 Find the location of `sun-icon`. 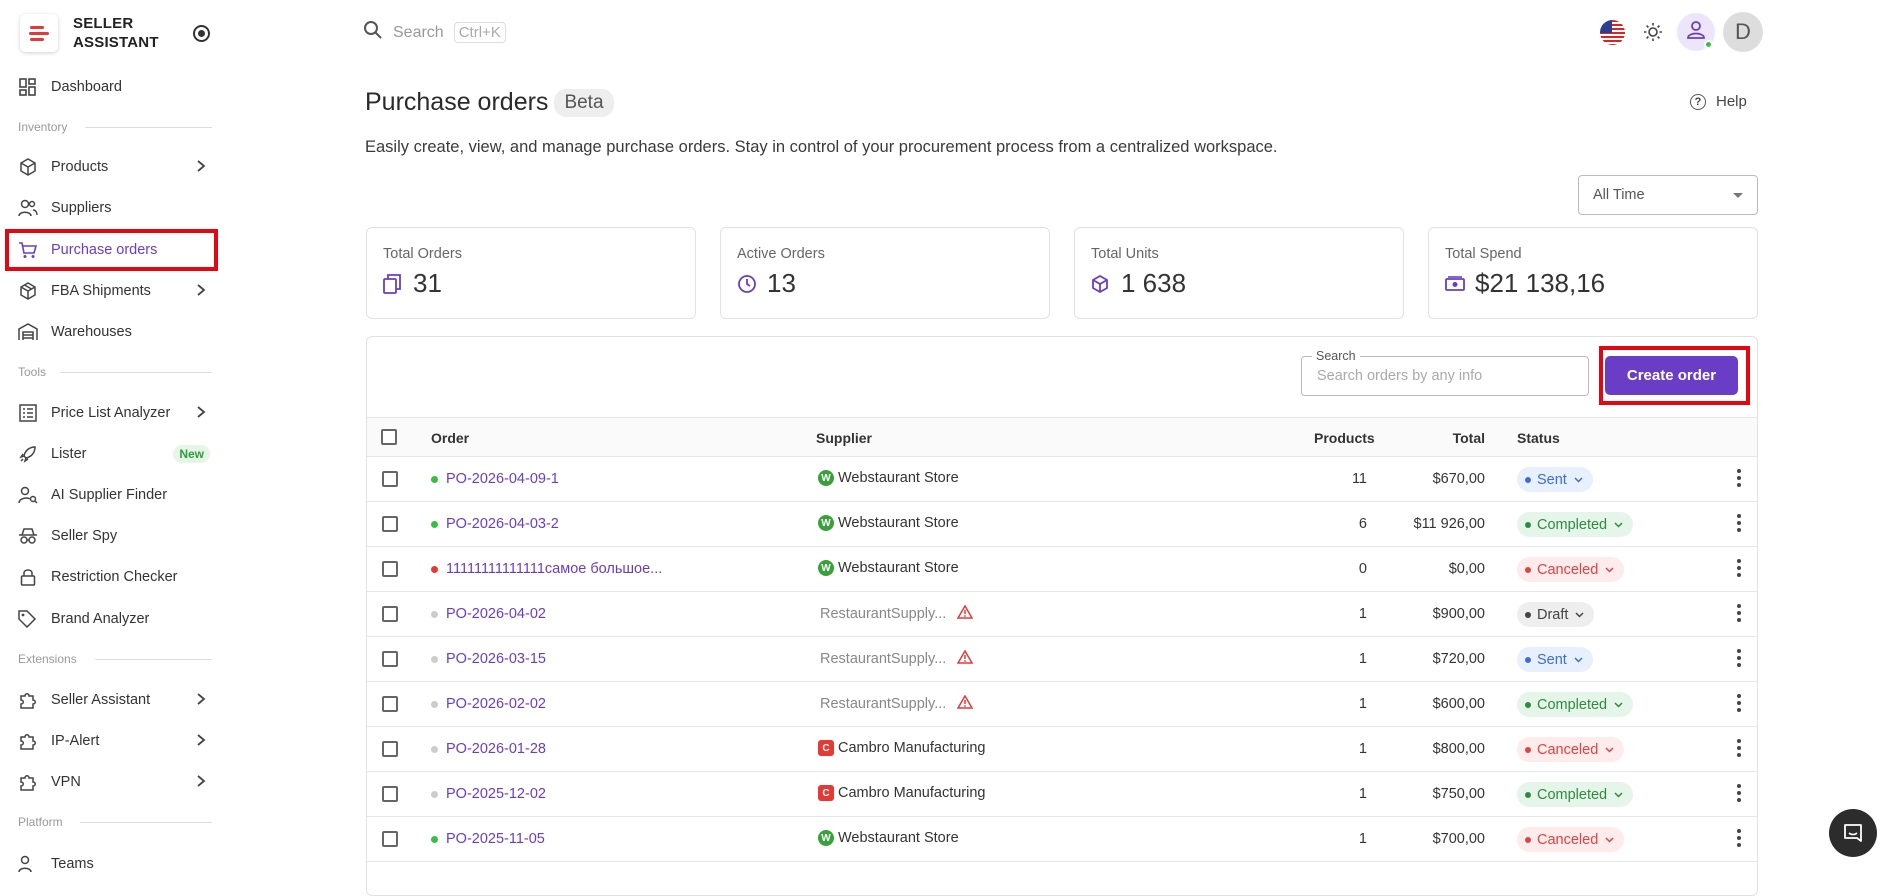

sun-icon is located at coordinates (1653, 32).